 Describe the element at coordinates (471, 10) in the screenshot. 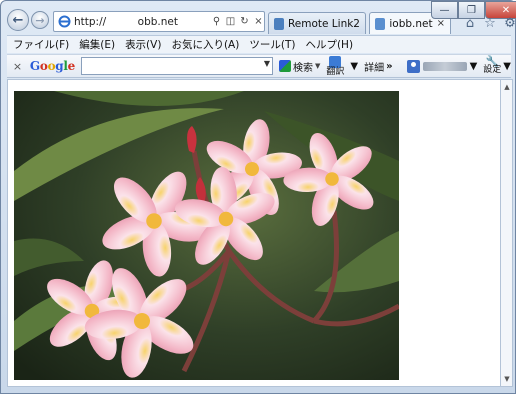

I see `restore-icon: ❐` at that location.